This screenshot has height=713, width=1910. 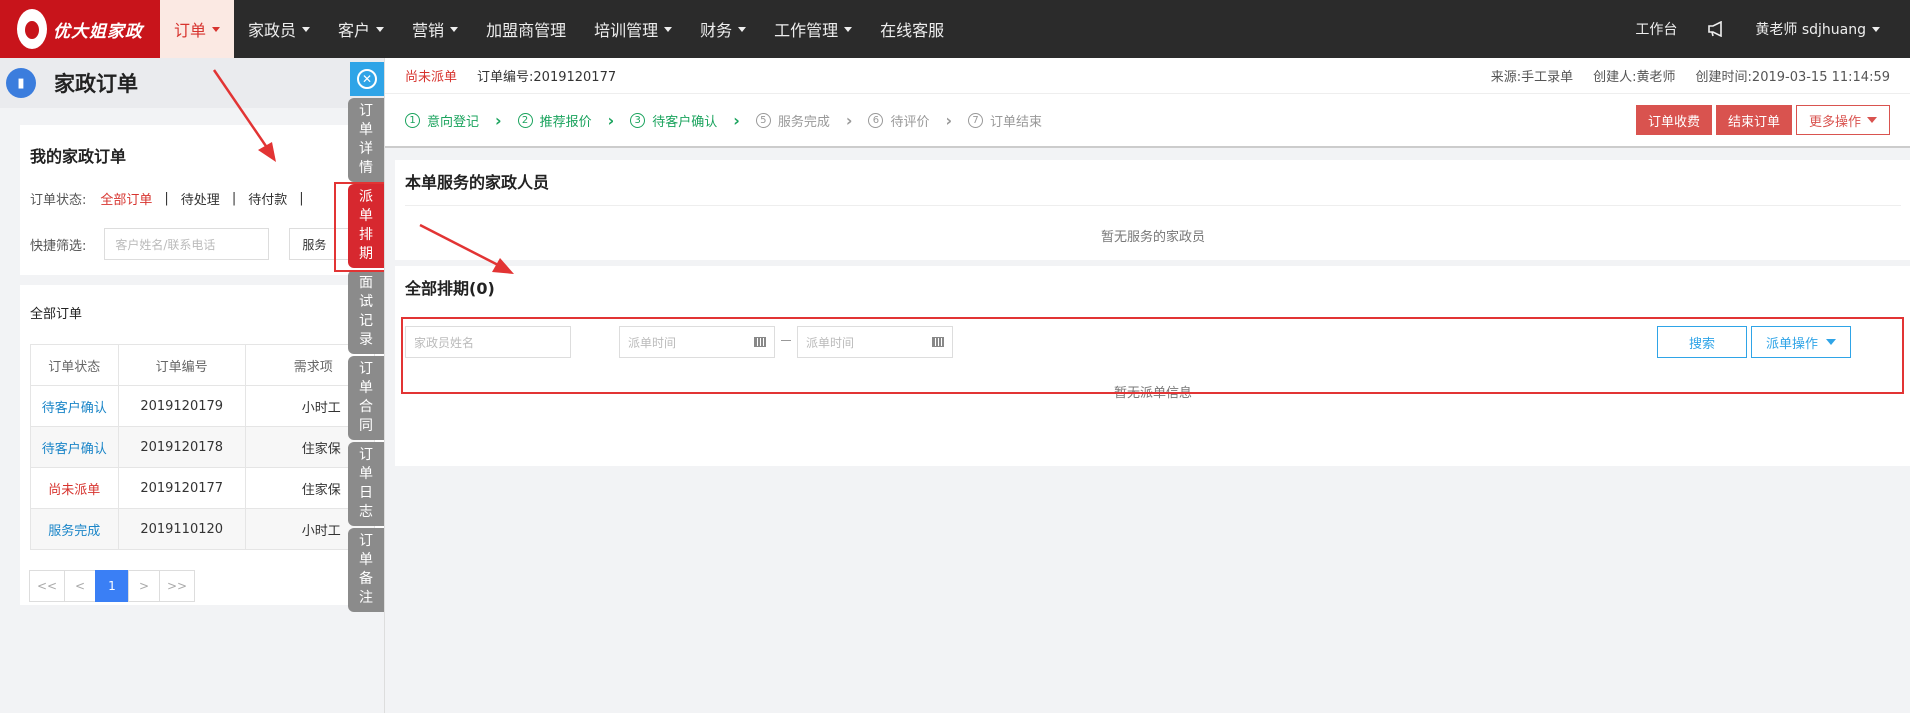 What do you see at coordinates (1656, 29) in the screenshot?
I see `workbench-link: 工作台` at bounding box center [1656, 29].